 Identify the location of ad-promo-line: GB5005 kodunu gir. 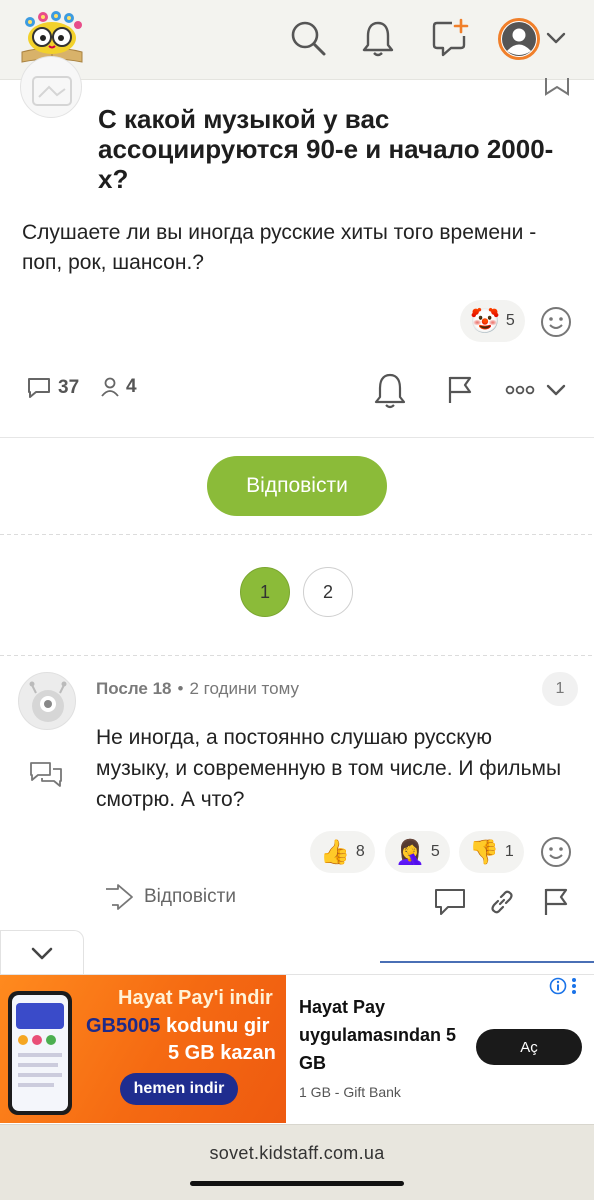
(177, 1026).